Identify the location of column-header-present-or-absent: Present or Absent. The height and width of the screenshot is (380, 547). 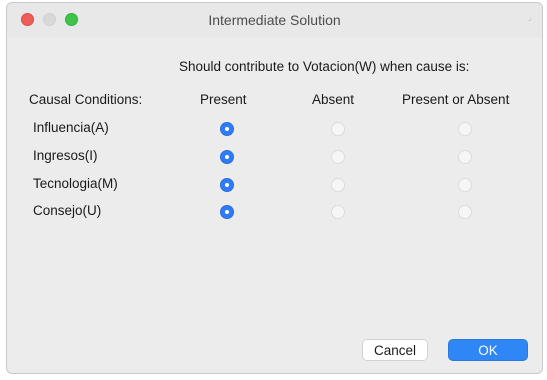
(456, 99).